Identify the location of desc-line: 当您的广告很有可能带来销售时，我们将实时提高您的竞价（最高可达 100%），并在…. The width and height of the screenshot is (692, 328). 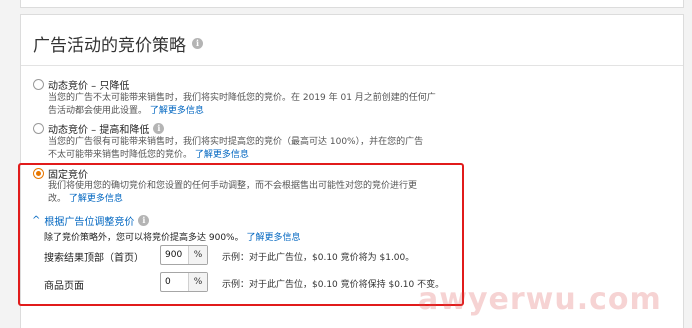
(236, 142).